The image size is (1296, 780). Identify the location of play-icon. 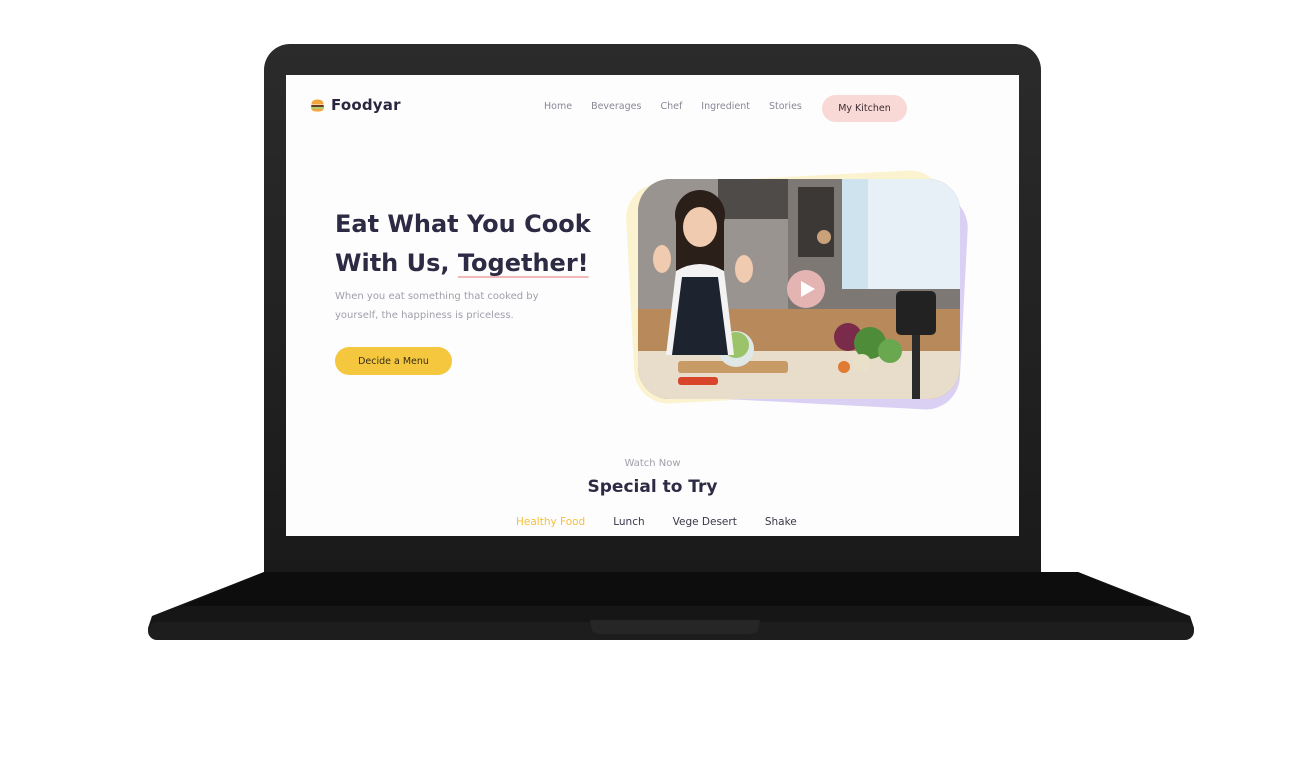
(807, 289).